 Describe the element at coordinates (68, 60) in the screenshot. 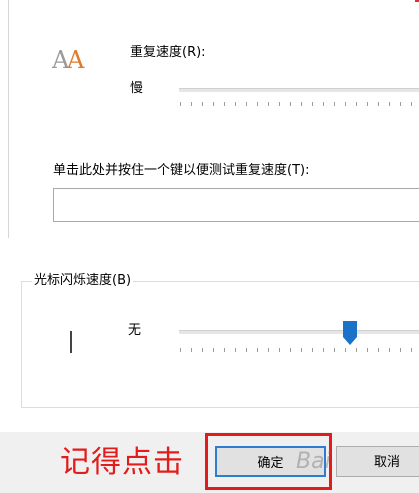

I see `repeat-delay-aa-icon: AA` at that location.